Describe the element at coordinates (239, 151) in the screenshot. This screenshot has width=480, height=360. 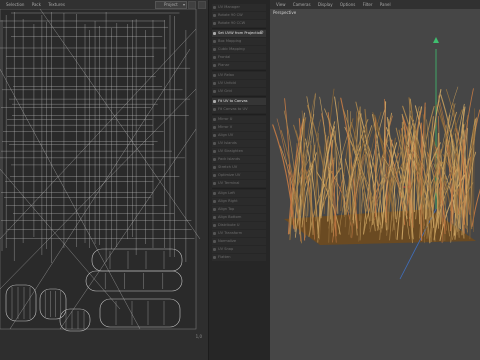
I see `tool-uv-straighten: UV Straighten` at that location.